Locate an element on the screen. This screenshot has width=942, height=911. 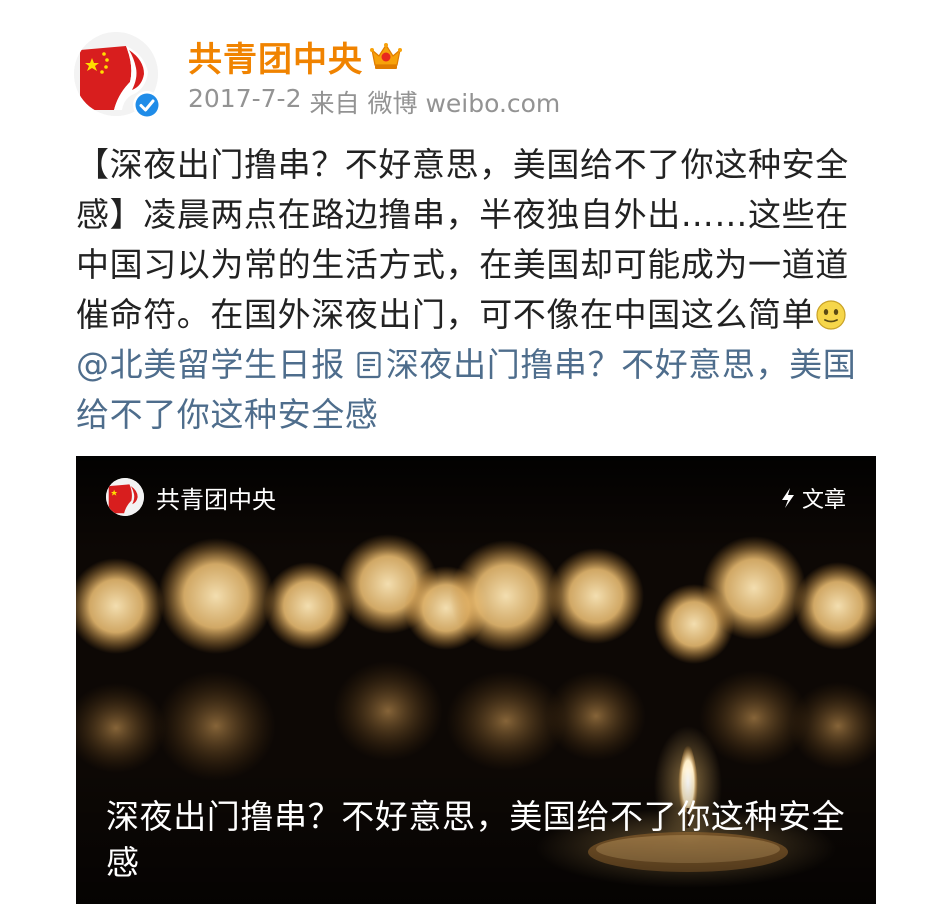
card-avatar is located at coordinates (125, 497).